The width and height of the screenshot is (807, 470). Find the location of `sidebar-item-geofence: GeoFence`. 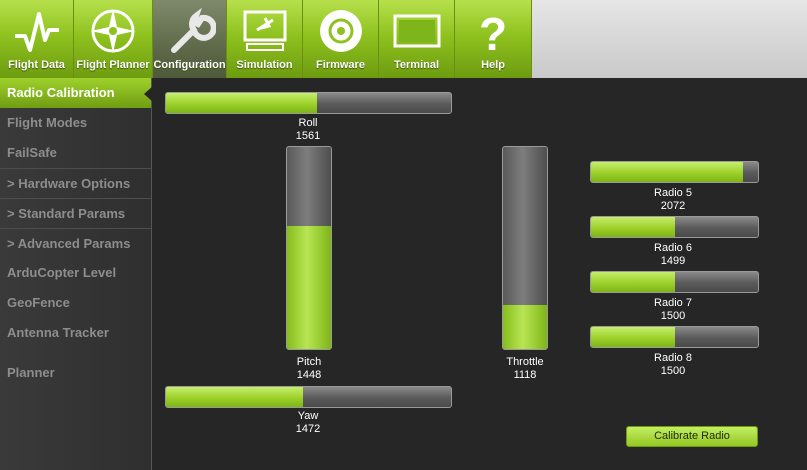

sidebar-item-geofence: GeoFence is located at coordinates (75, 303).